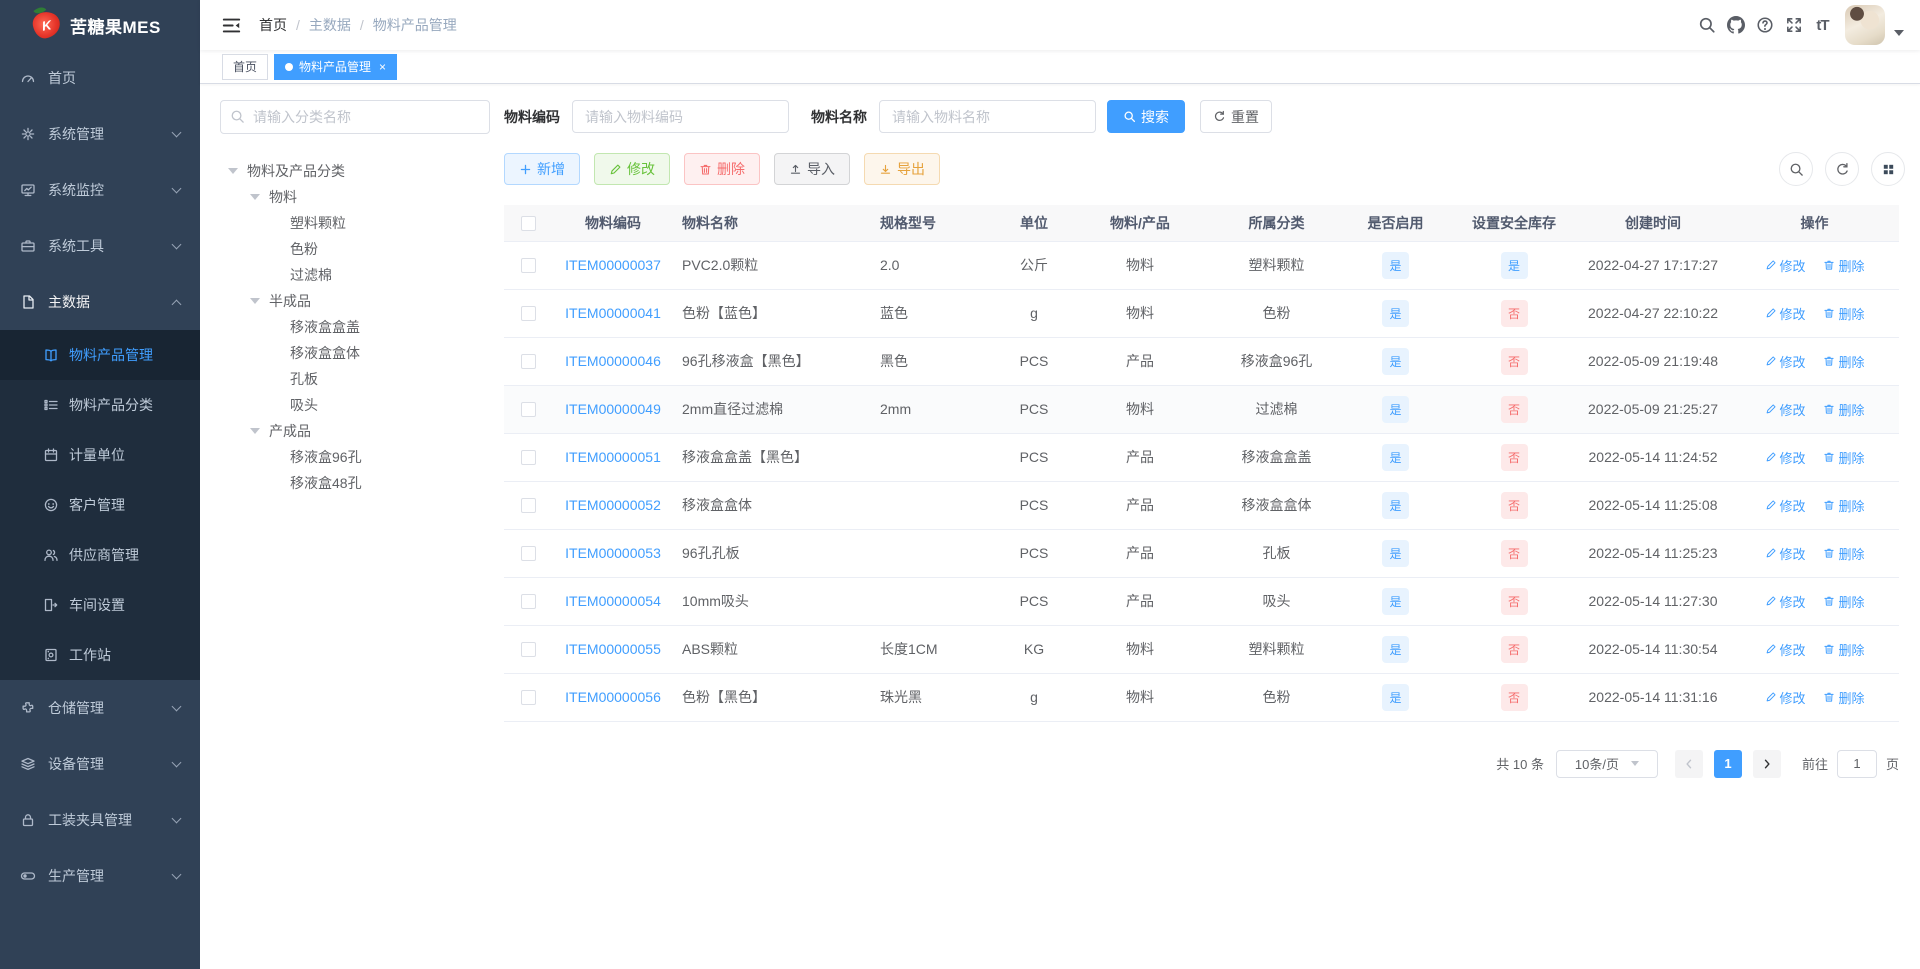  Describe the element at coordinates (542, 169) in the screenshot. I see `add-button: 新增` at that location.